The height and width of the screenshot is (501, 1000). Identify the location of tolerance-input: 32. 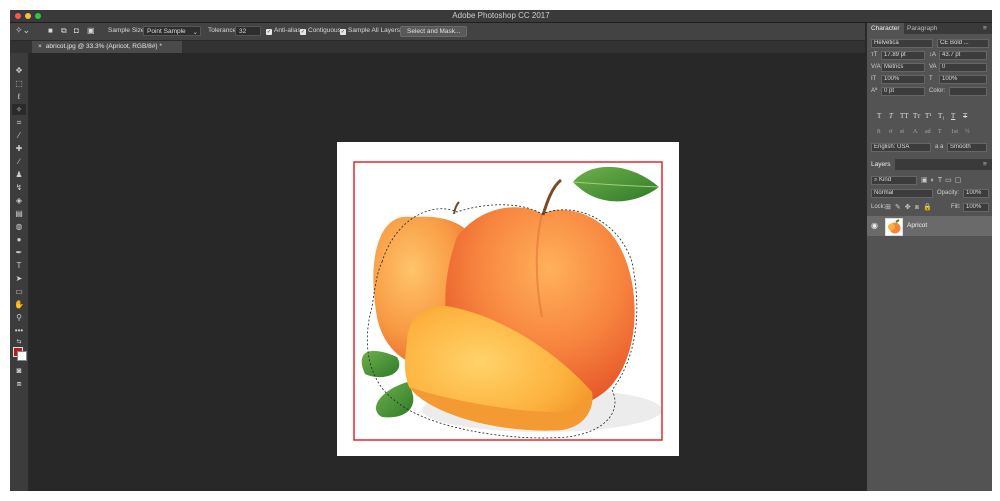
(248, 31).